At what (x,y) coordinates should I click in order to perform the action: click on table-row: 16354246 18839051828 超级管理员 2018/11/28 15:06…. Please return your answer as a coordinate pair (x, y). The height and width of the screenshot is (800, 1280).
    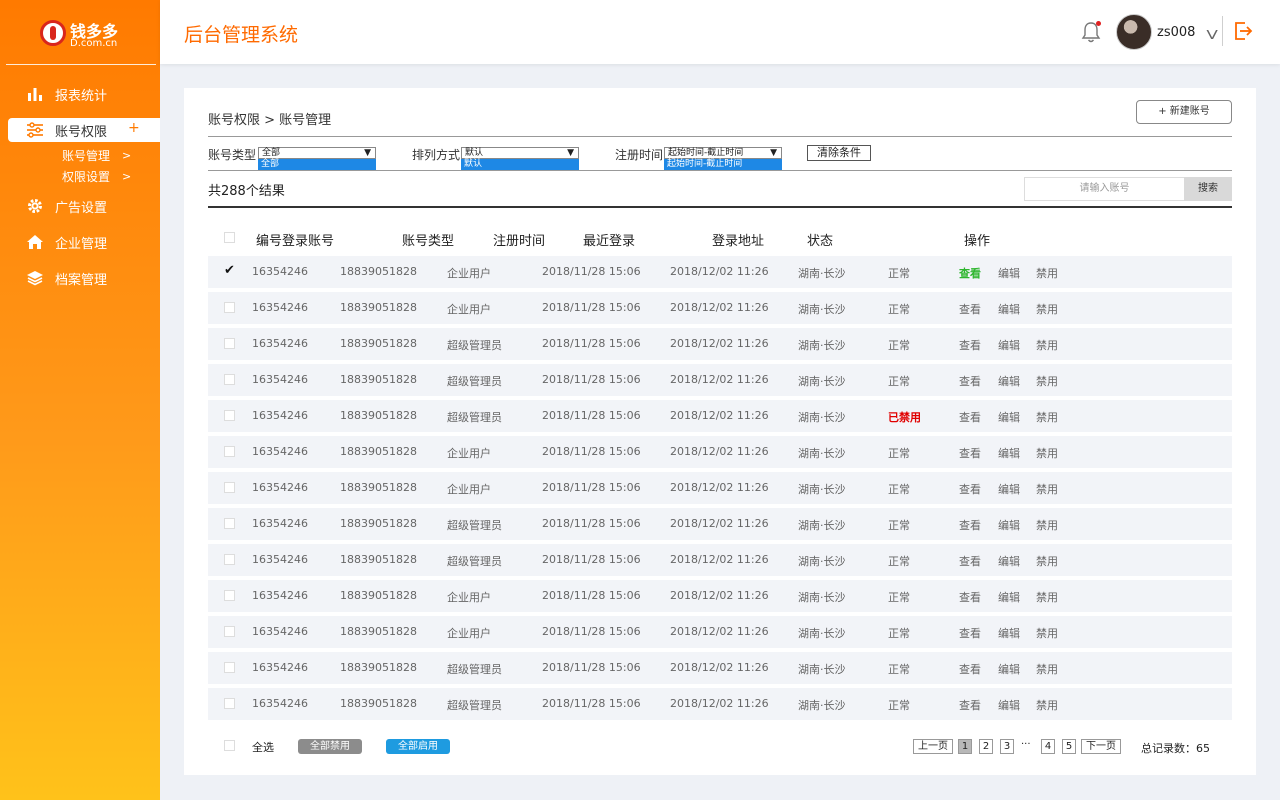
    Looking at the image, I should click on (720, 344).